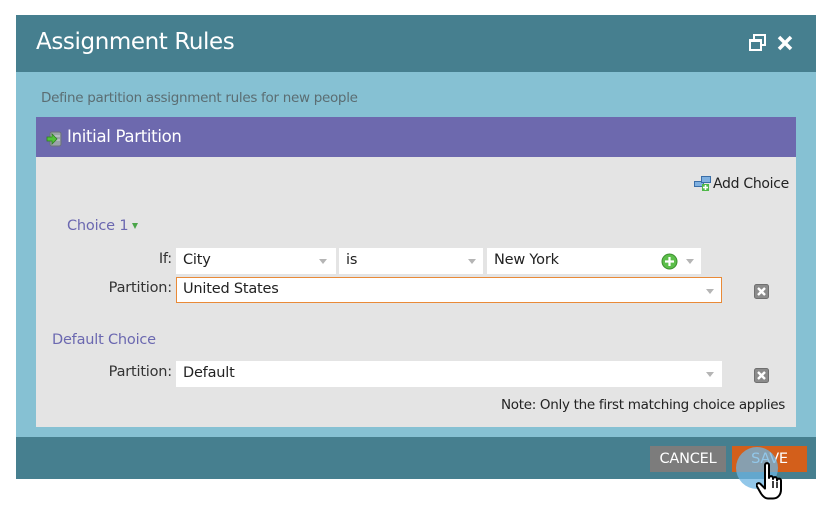 This screenshot has height=505, width=833. I want to click on choice-1-partition-select: United States, so click(449, 290).